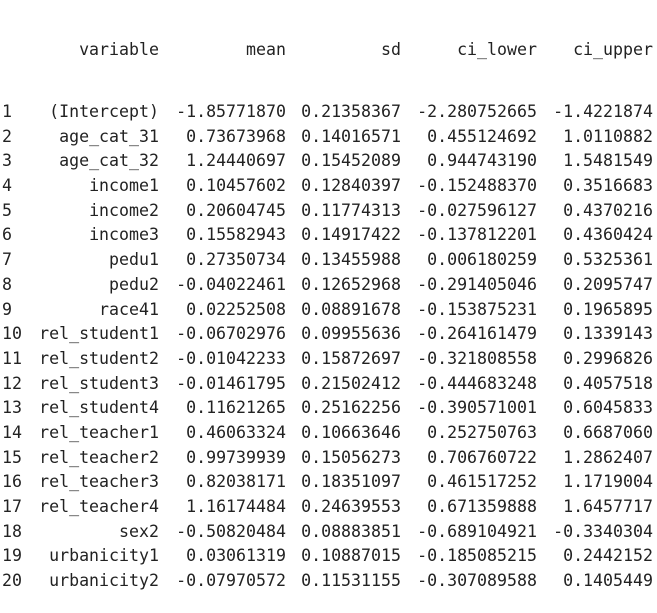 This screenshot has height=613, width=657. Describe the element at coordinates (608, 482) in the screenshot. I see `cell-ci-upper: 1.1719004` at that location.